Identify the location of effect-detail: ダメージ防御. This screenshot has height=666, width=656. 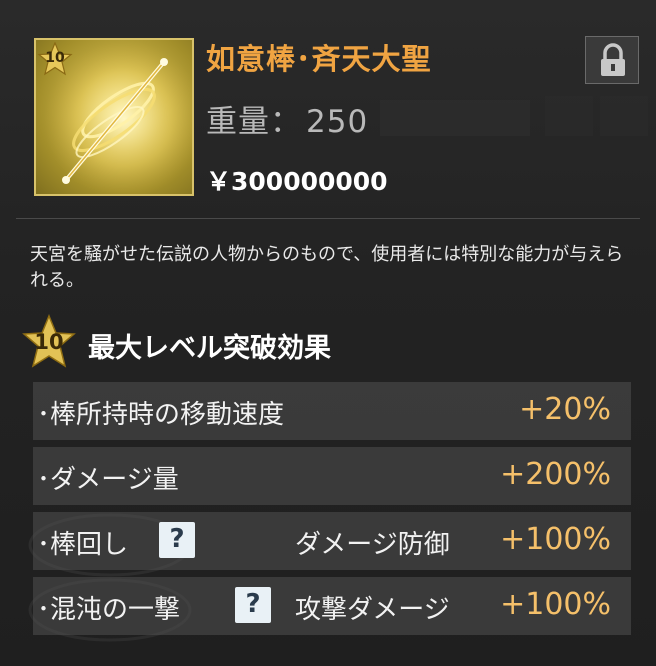
(372, 545).